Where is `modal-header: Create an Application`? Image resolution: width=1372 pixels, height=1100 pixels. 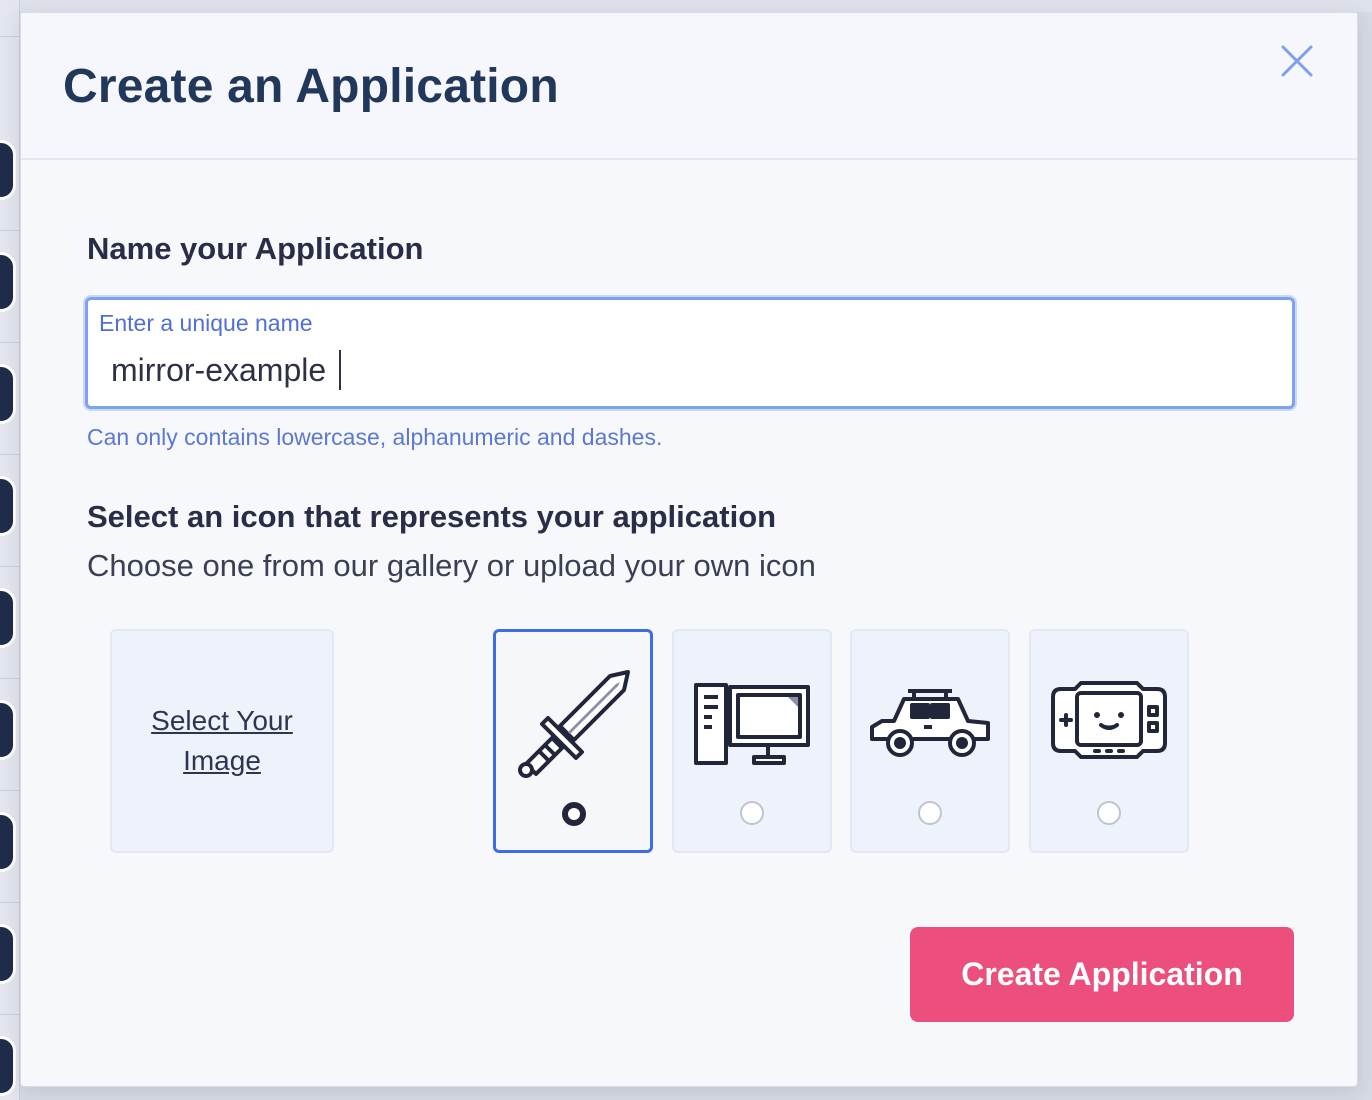
modal-header: Create an Application is located at coordinates (689, 86).